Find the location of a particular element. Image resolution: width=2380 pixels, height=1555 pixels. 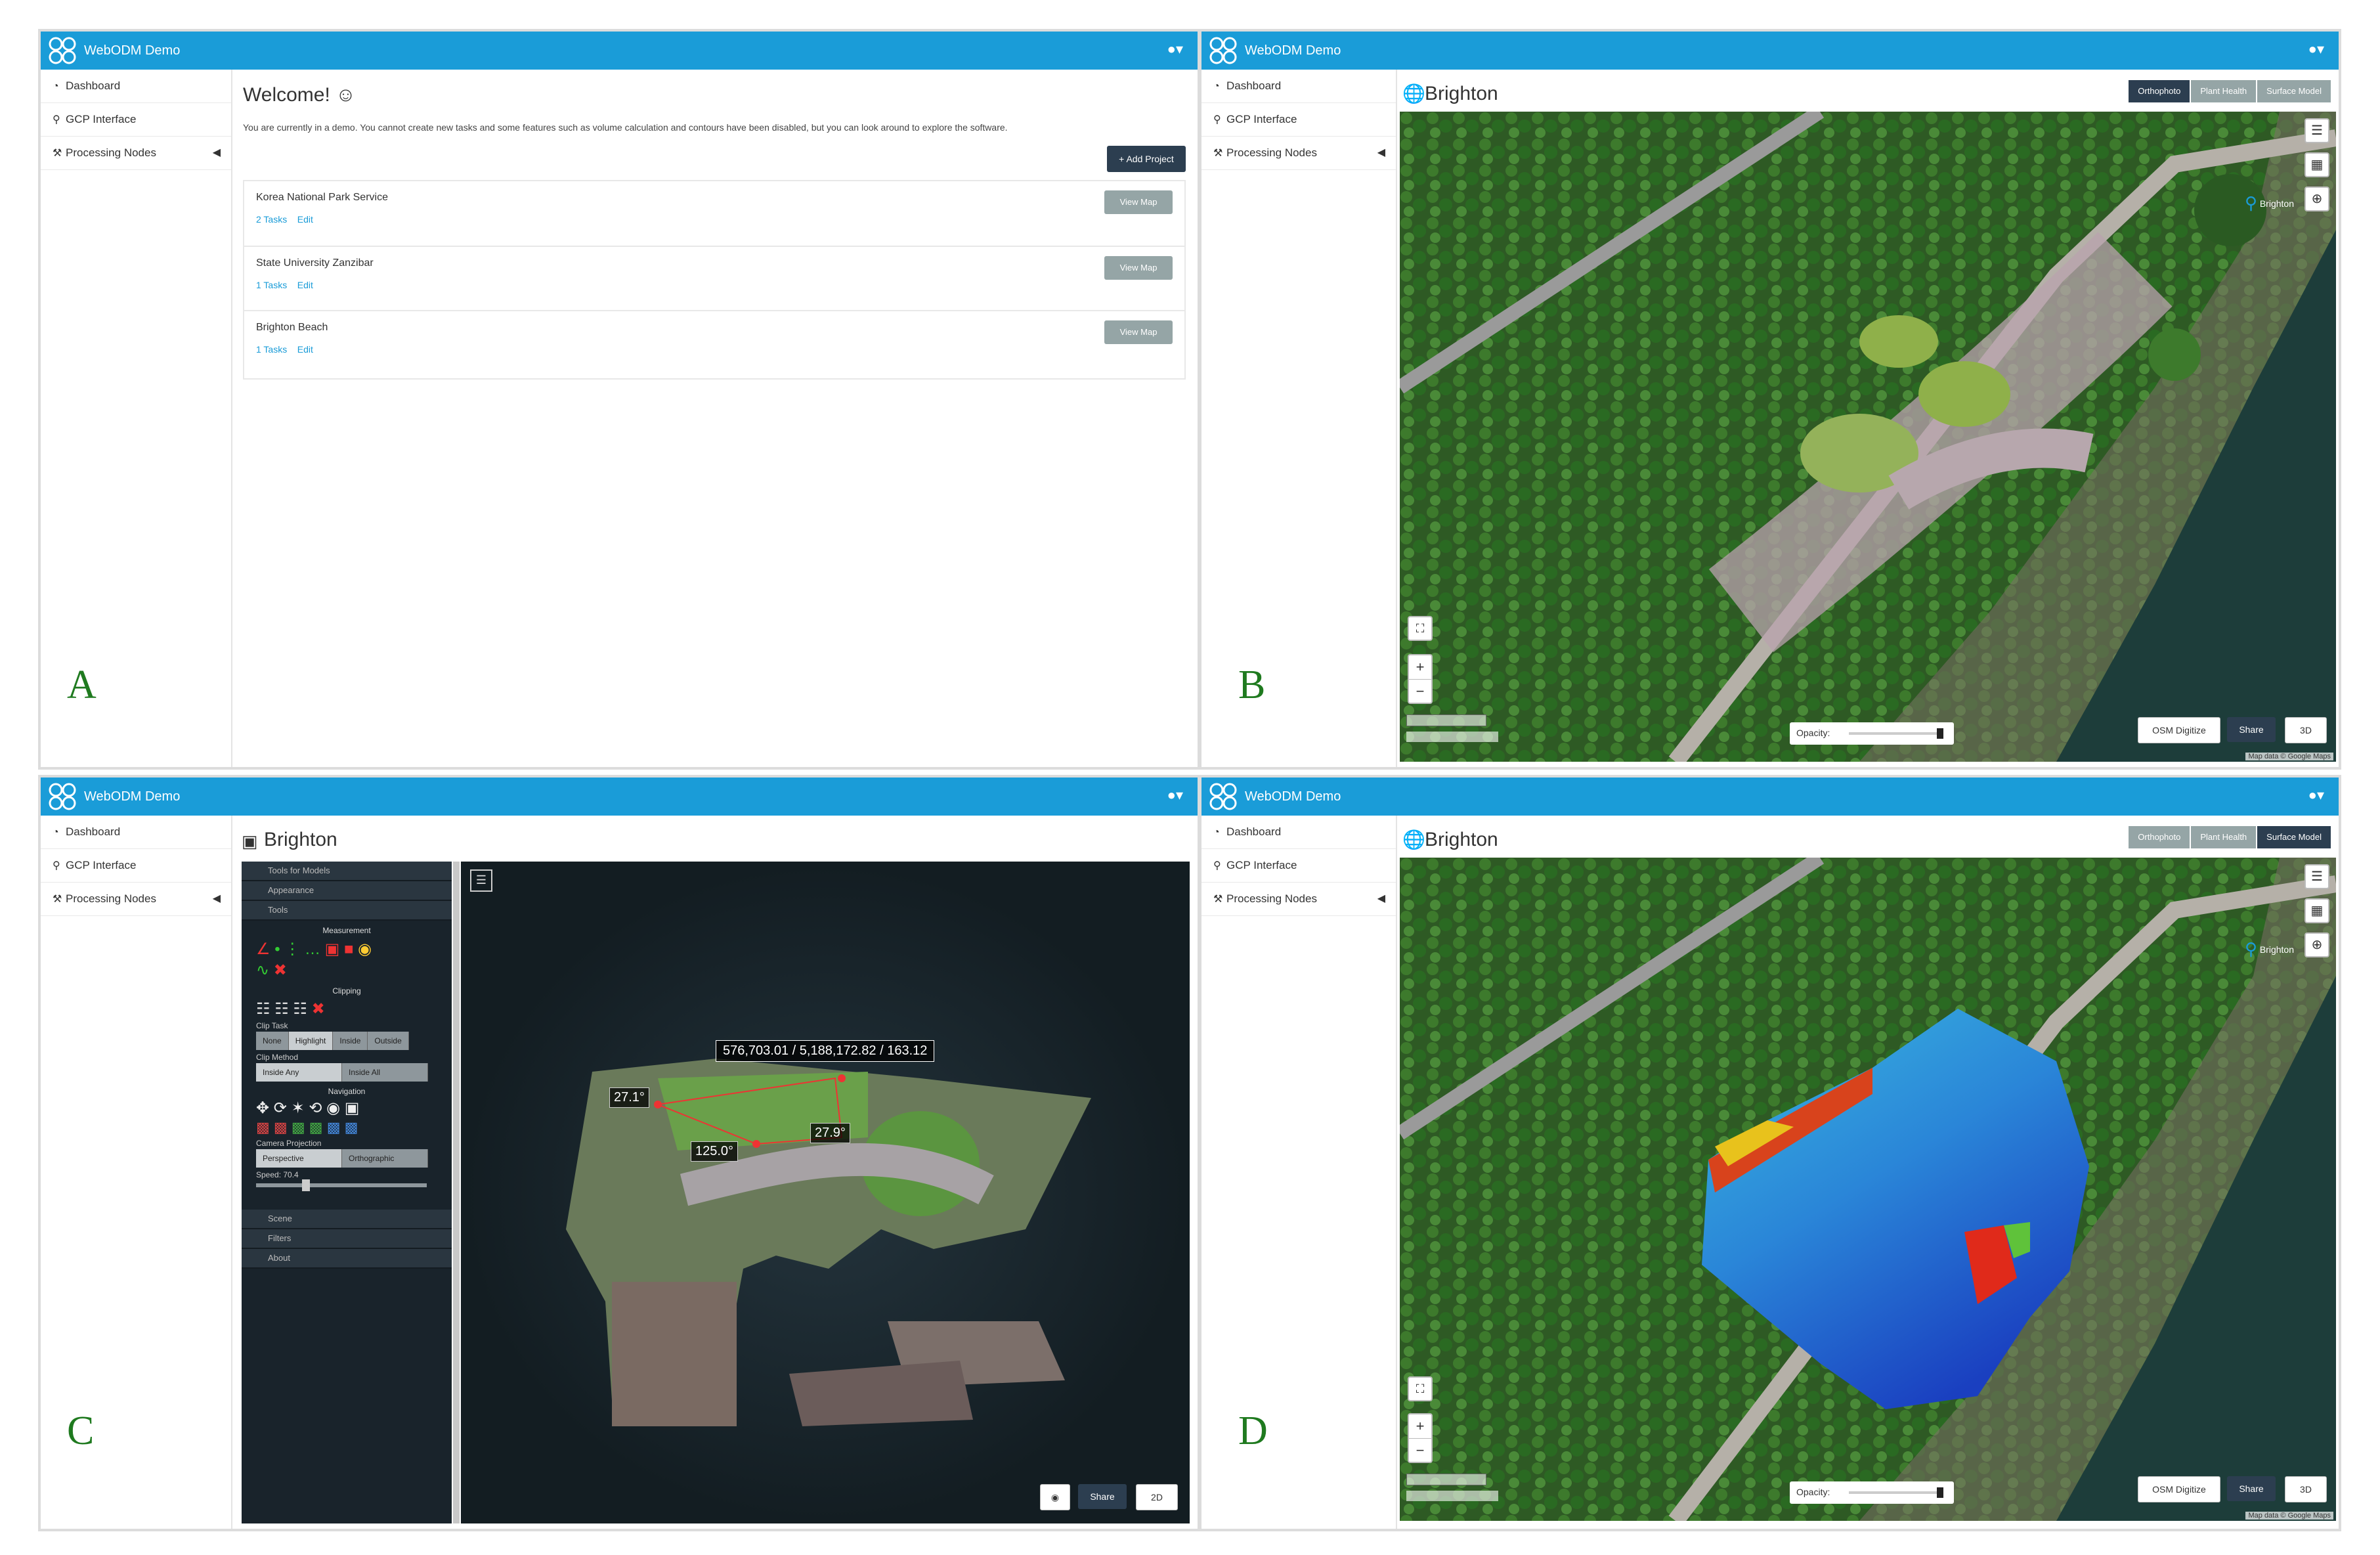

view-top-icon: ▩ is located at coordinates (334, 1127).